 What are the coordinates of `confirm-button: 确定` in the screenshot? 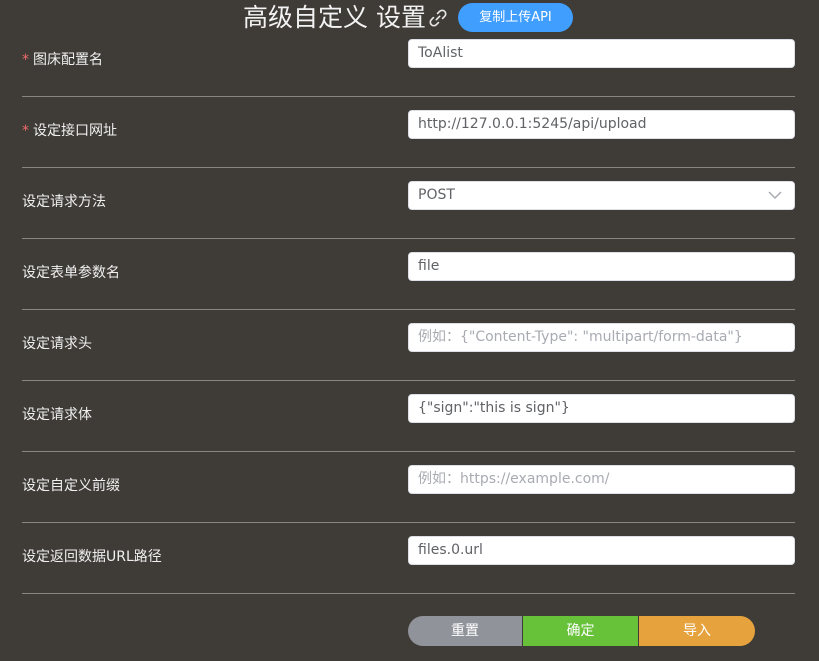 It's located at (580, 631).